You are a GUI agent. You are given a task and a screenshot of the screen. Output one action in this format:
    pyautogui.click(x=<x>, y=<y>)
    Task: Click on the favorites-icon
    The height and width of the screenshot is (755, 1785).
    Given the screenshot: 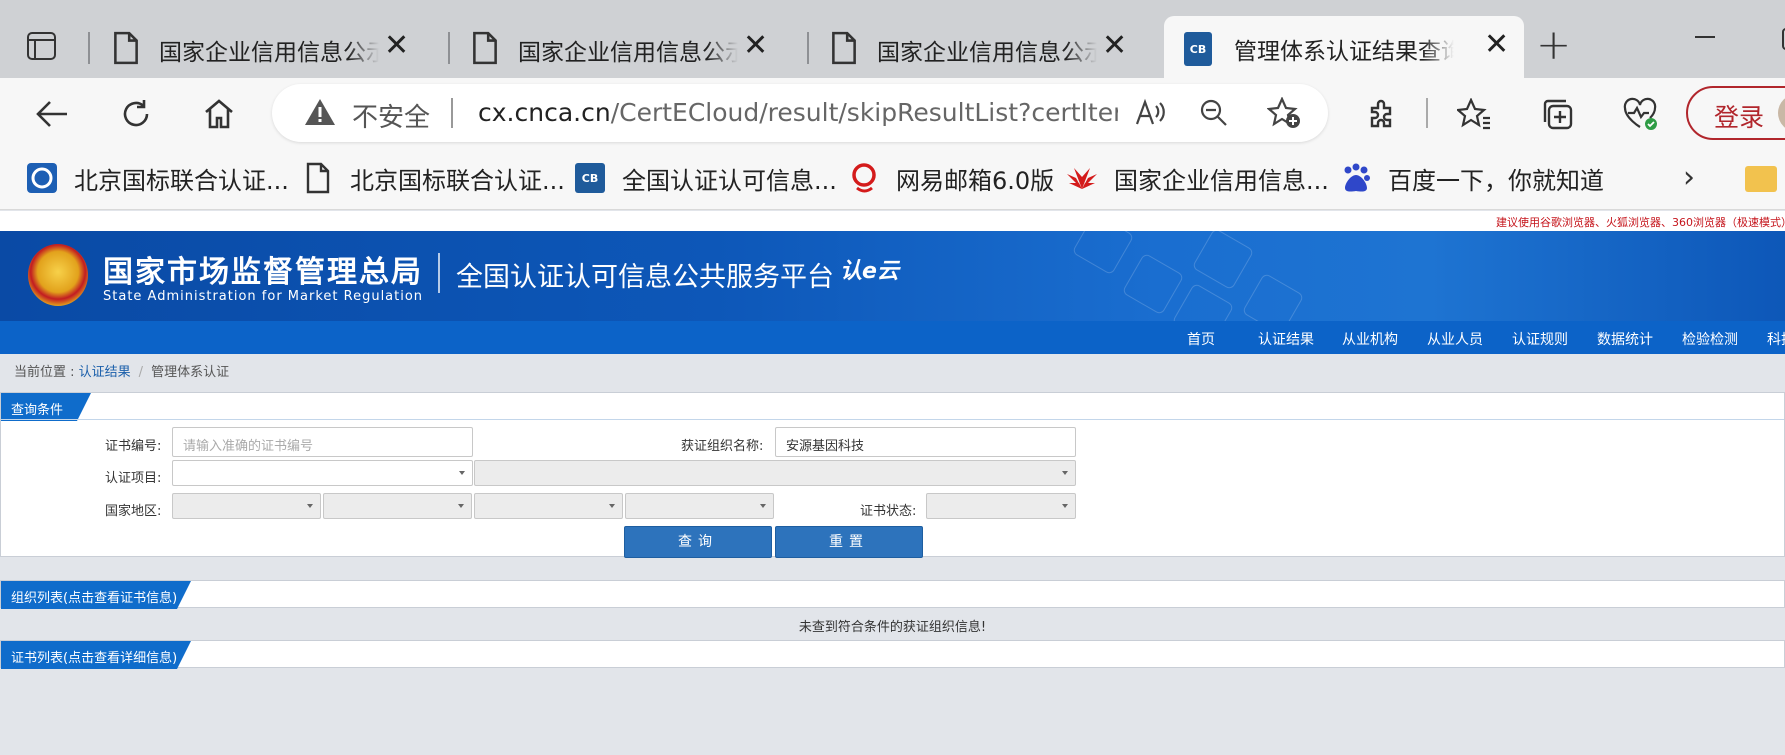 What is the action you would take?
    pyautogui.click(x=1474, y=114)
    